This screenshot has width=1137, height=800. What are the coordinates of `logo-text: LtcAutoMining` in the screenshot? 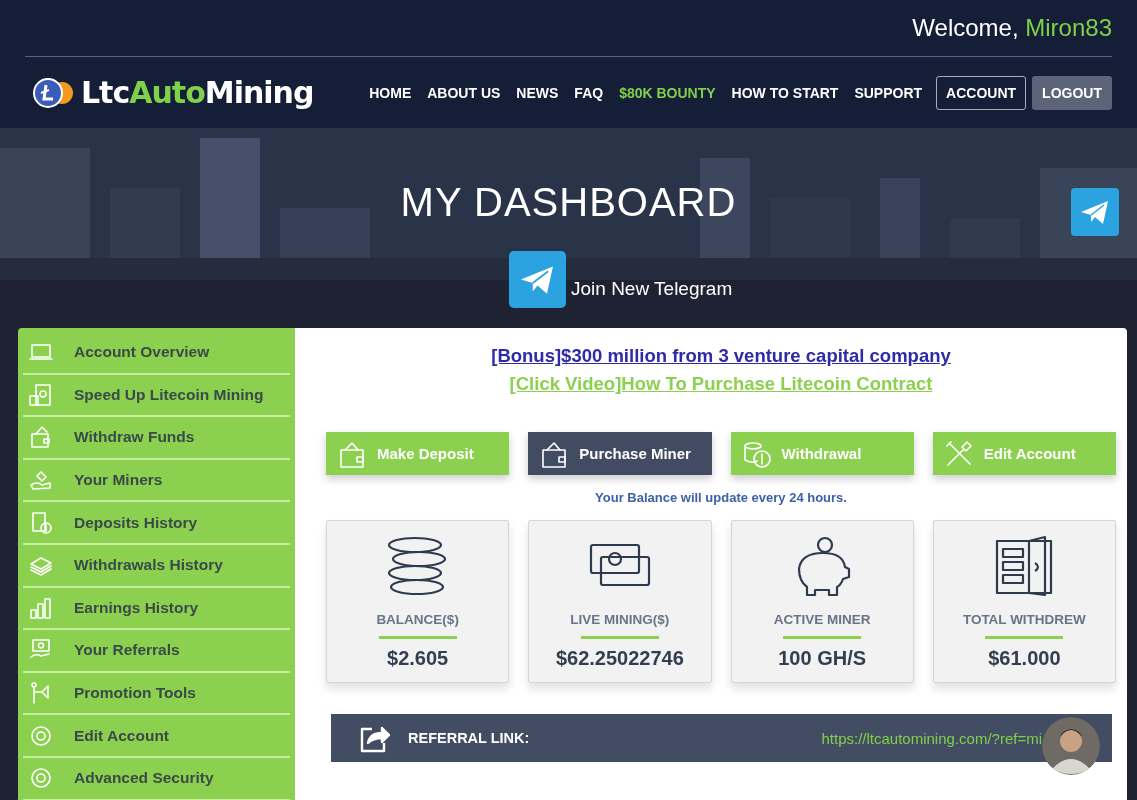 It's located at (197, 92).